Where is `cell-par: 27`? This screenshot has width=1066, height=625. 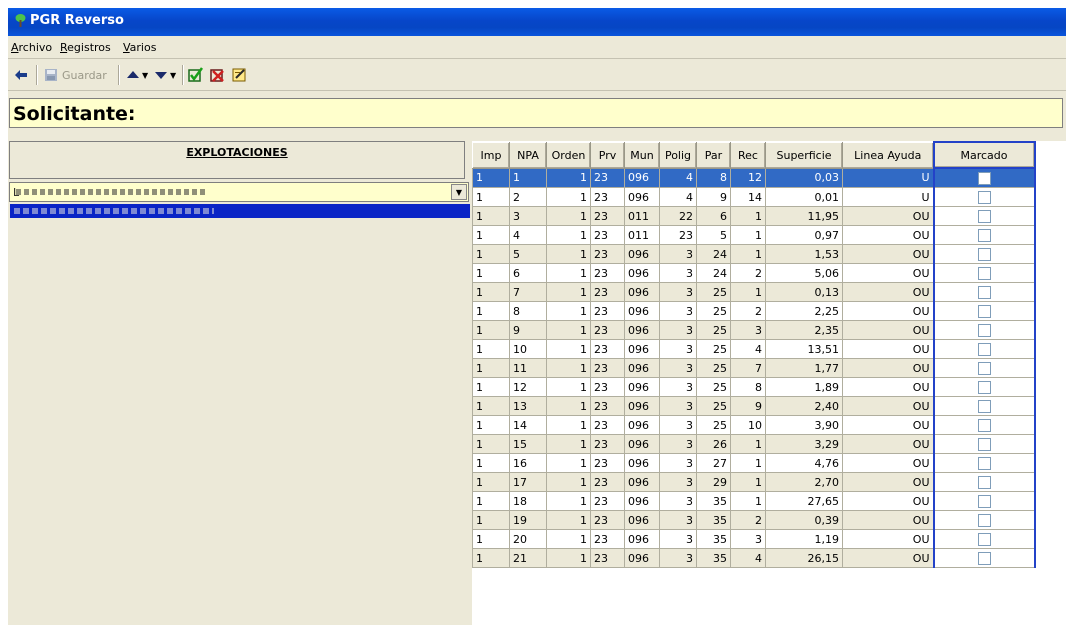 cell-par: 27 is located at coordinates (713, 463).